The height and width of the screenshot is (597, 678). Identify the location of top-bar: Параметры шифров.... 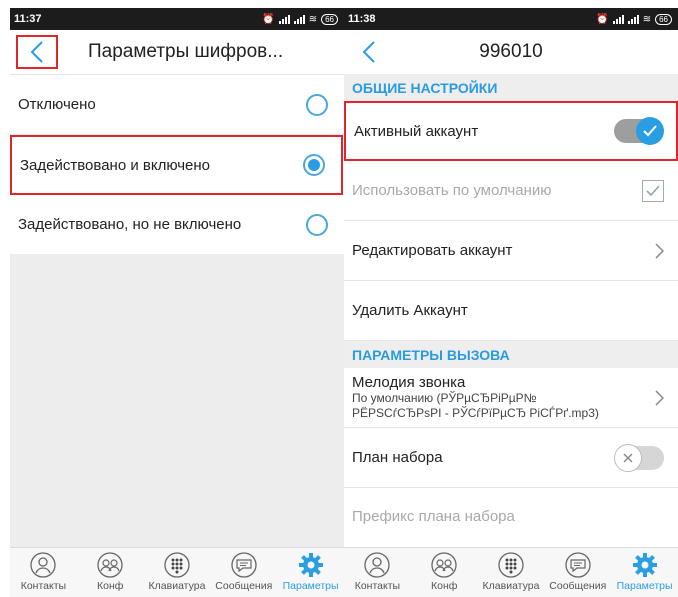
(177, 52).